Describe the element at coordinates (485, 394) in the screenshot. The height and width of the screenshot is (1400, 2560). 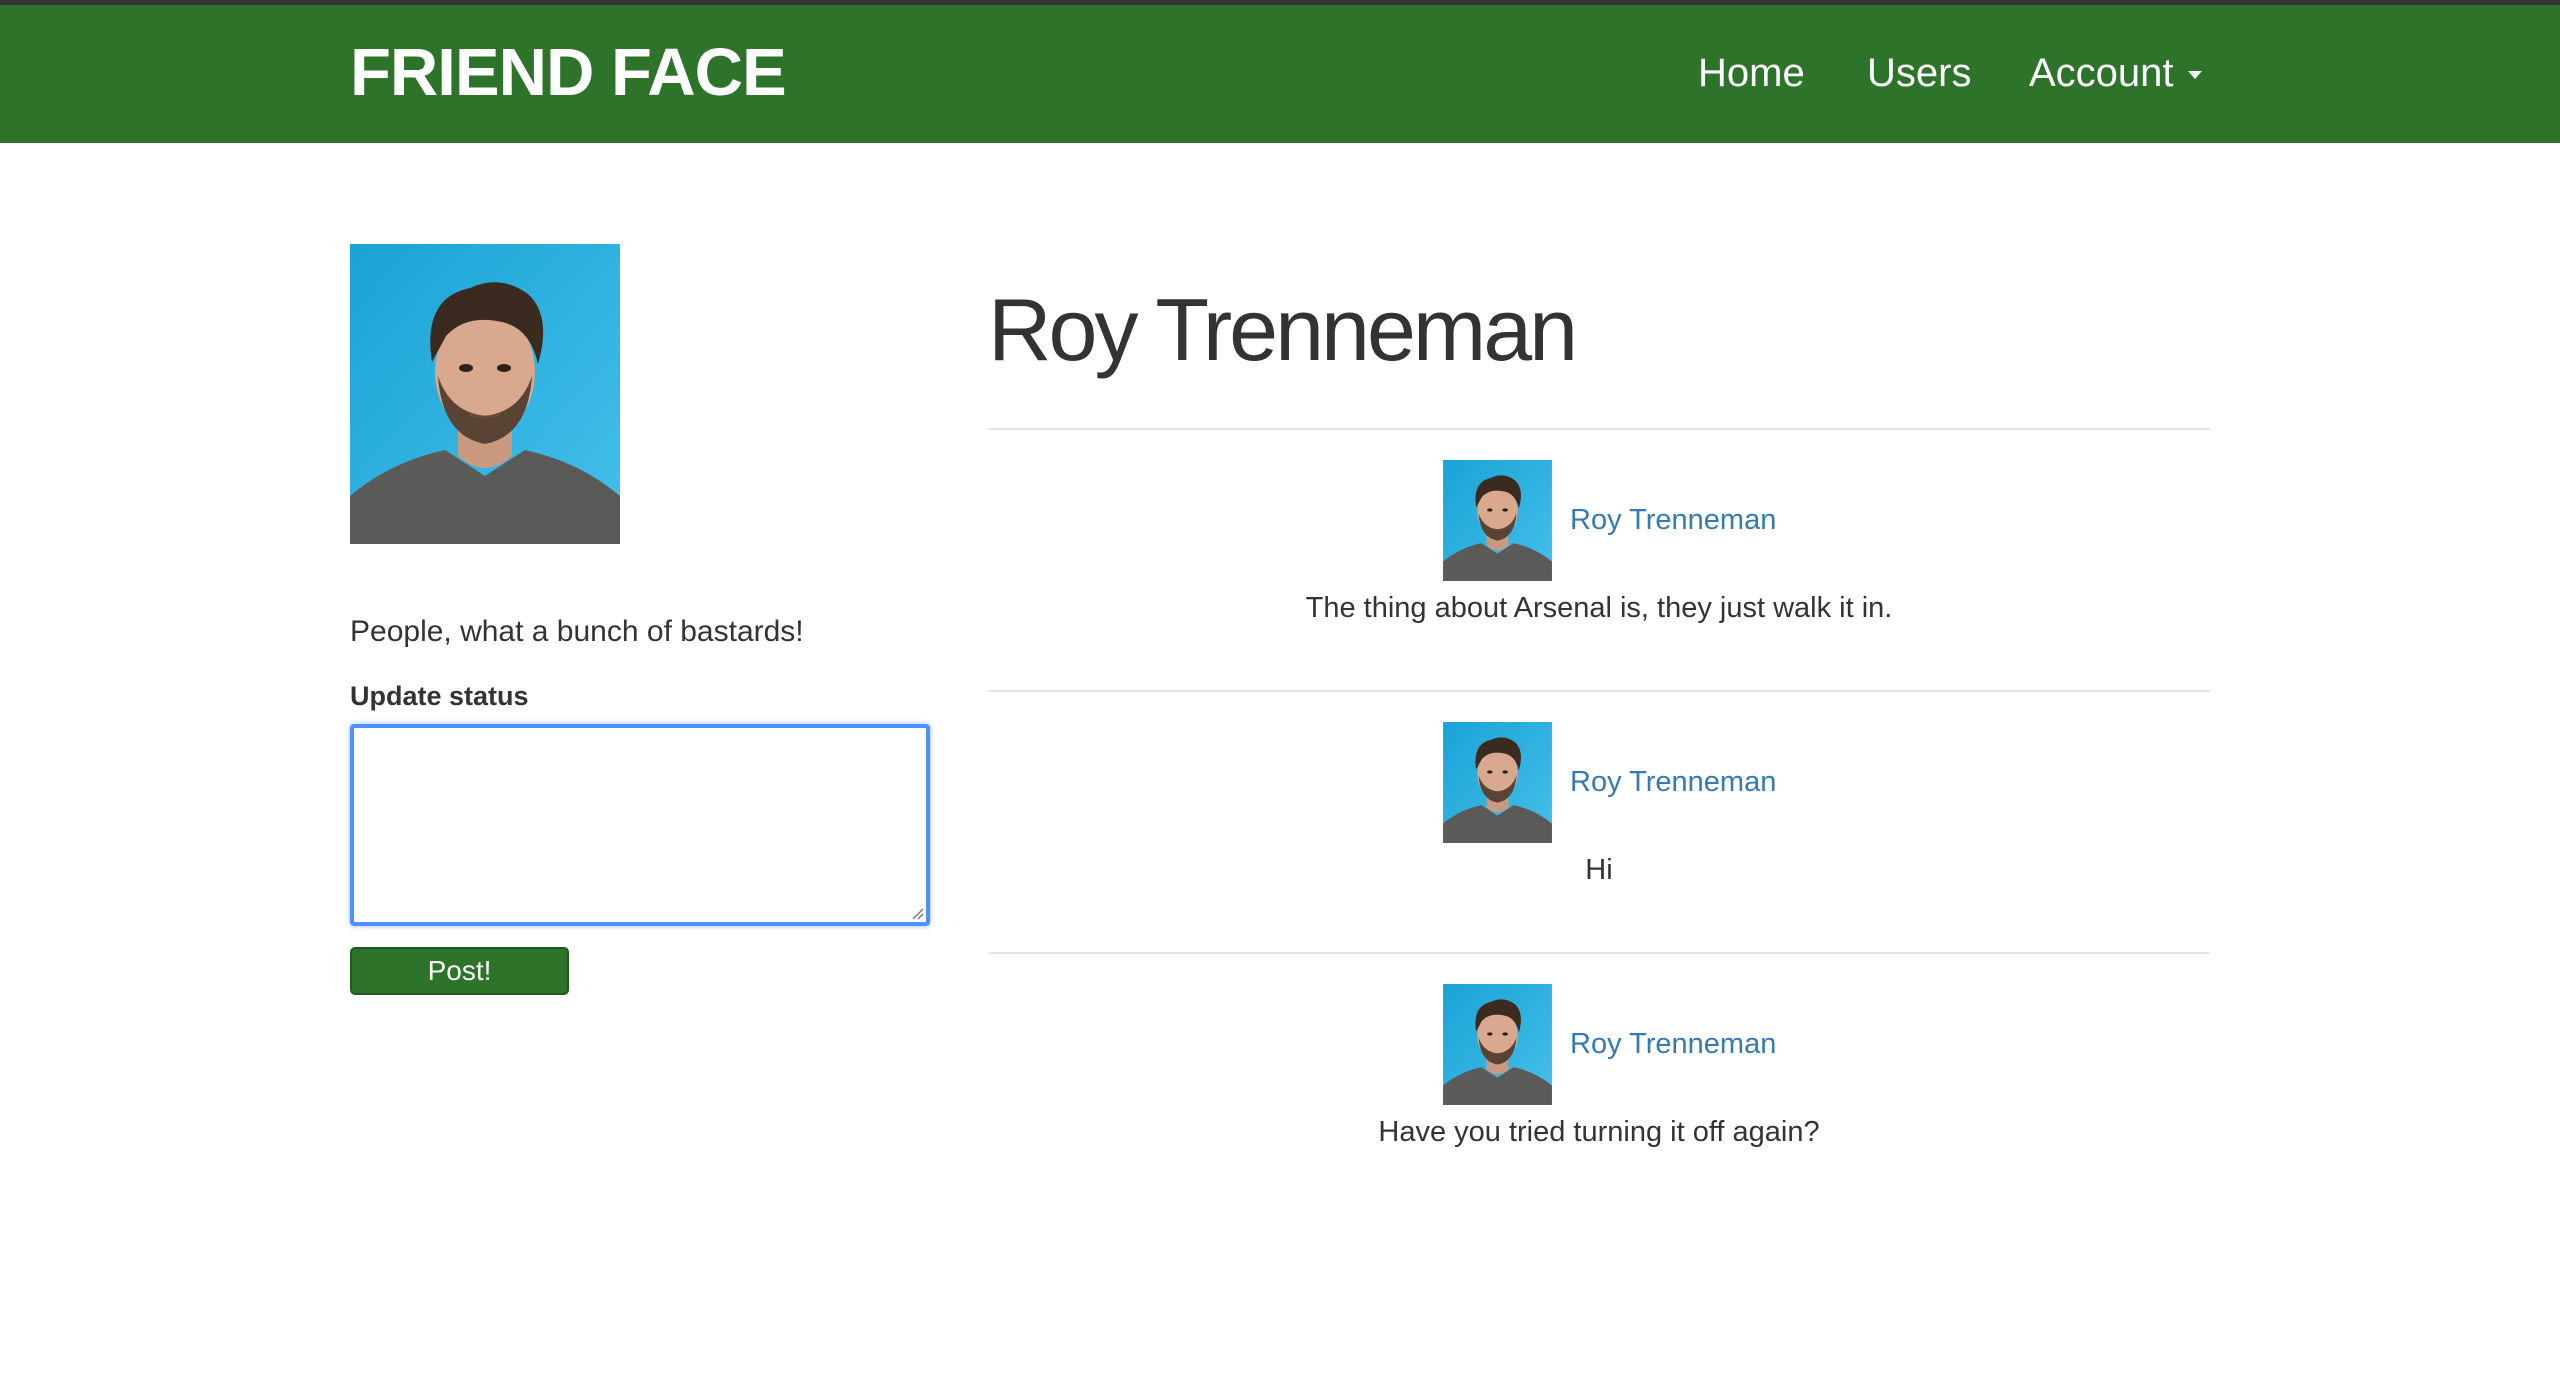
I see `profile-photo` at that location.